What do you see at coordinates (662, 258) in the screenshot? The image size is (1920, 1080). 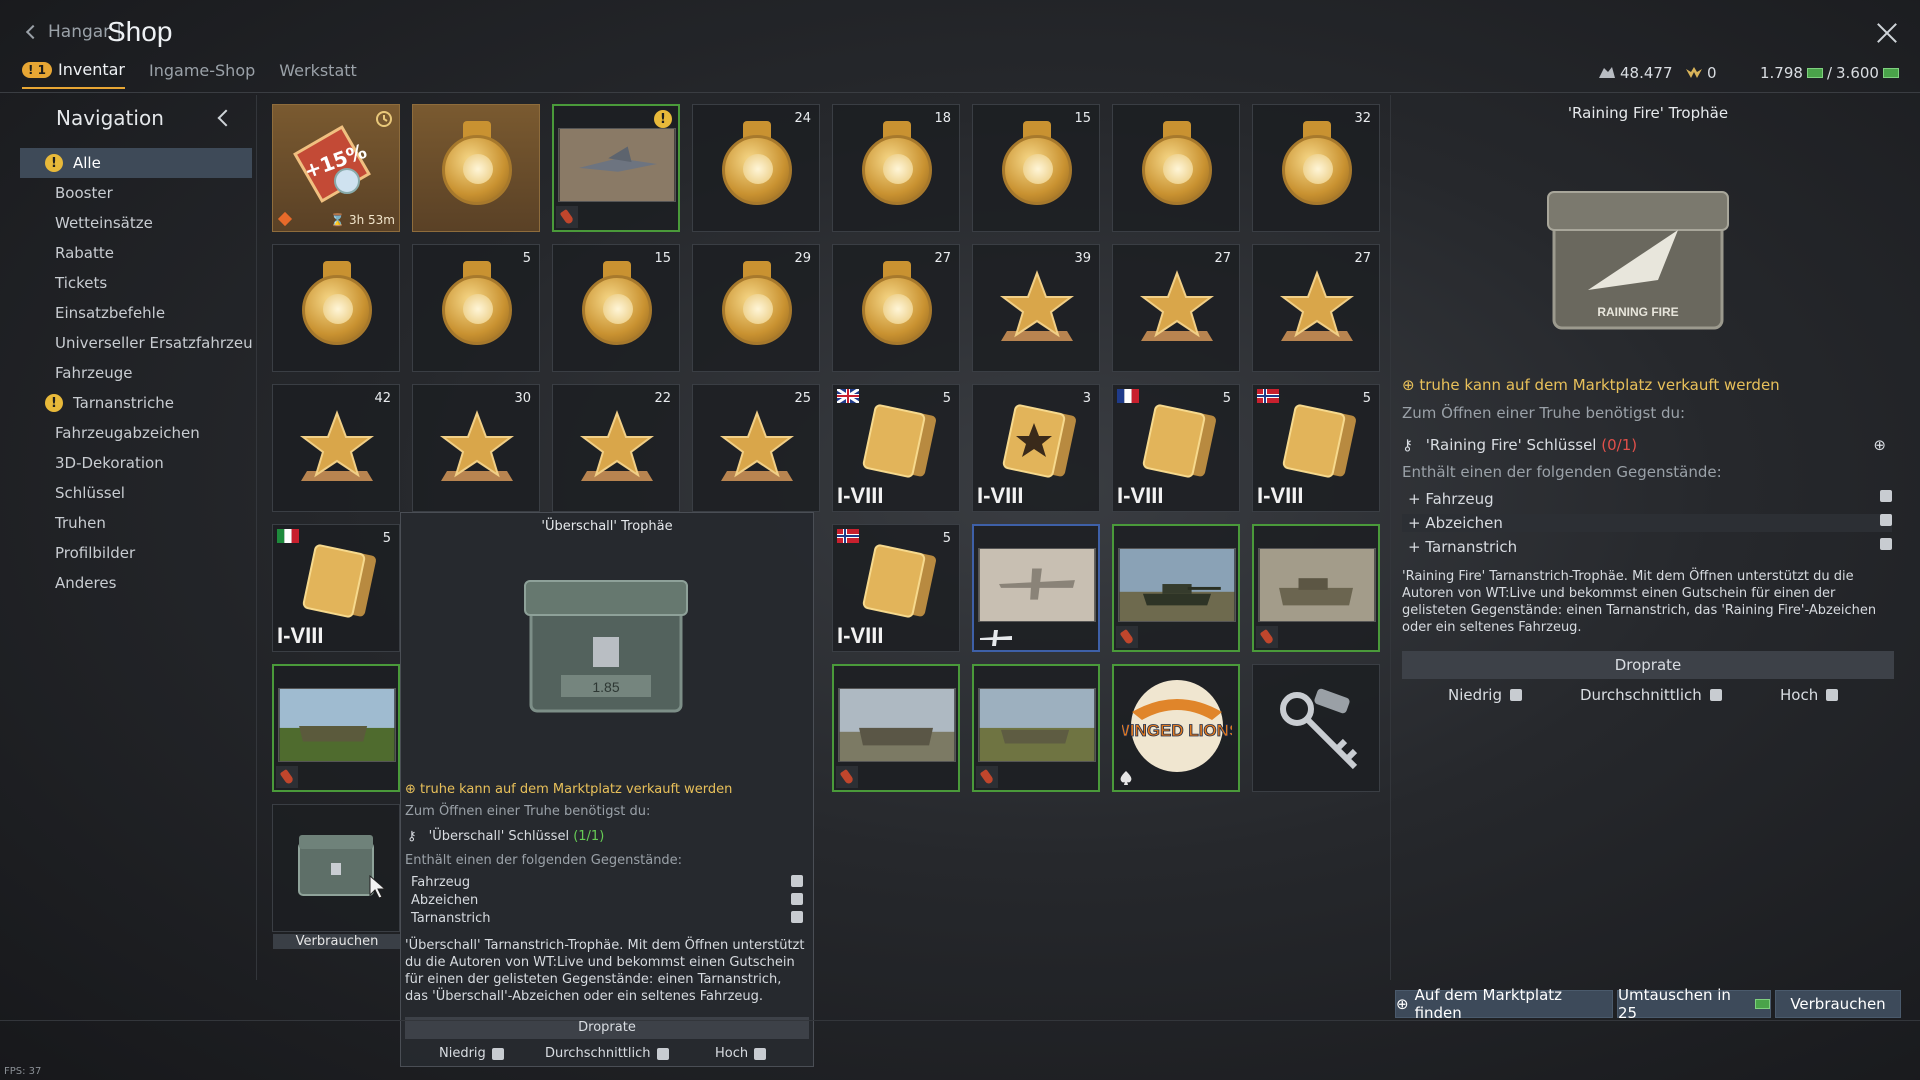 I see `item-count: 15` at bounding box center [662, 258].